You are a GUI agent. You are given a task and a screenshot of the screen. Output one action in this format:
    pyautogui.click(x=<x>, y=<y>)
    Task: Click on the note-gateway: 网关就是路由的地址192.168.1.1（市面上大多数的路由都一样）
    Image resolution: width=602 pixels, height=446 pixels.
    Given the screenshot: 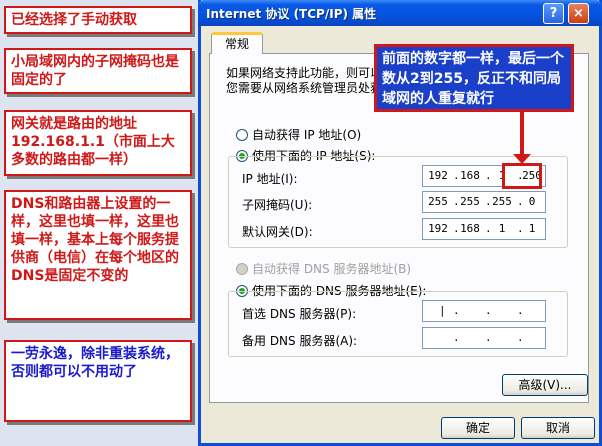 What is the action you would take?
    pyautogui.click(x=98, y=143)
    